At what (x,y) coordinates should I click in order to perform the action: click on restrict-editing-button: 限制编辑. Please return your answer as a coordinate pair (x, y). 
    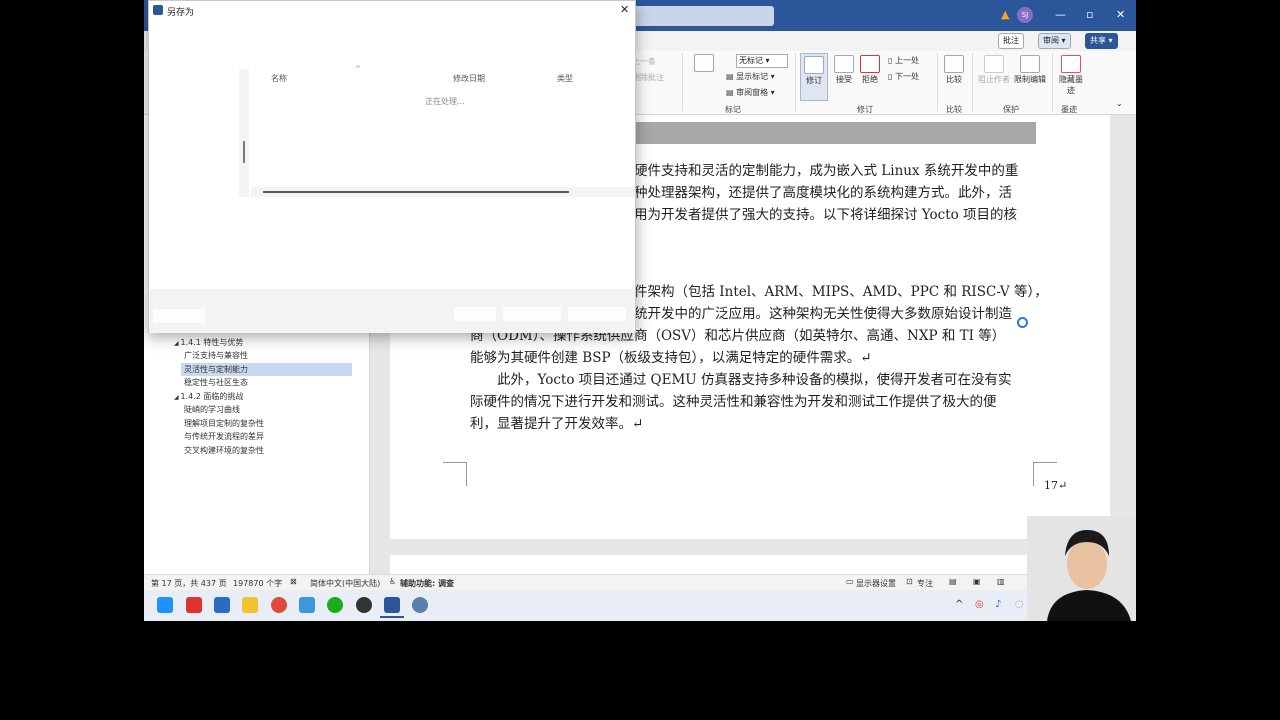
    Looking at the image, I should click on (1030, 70).